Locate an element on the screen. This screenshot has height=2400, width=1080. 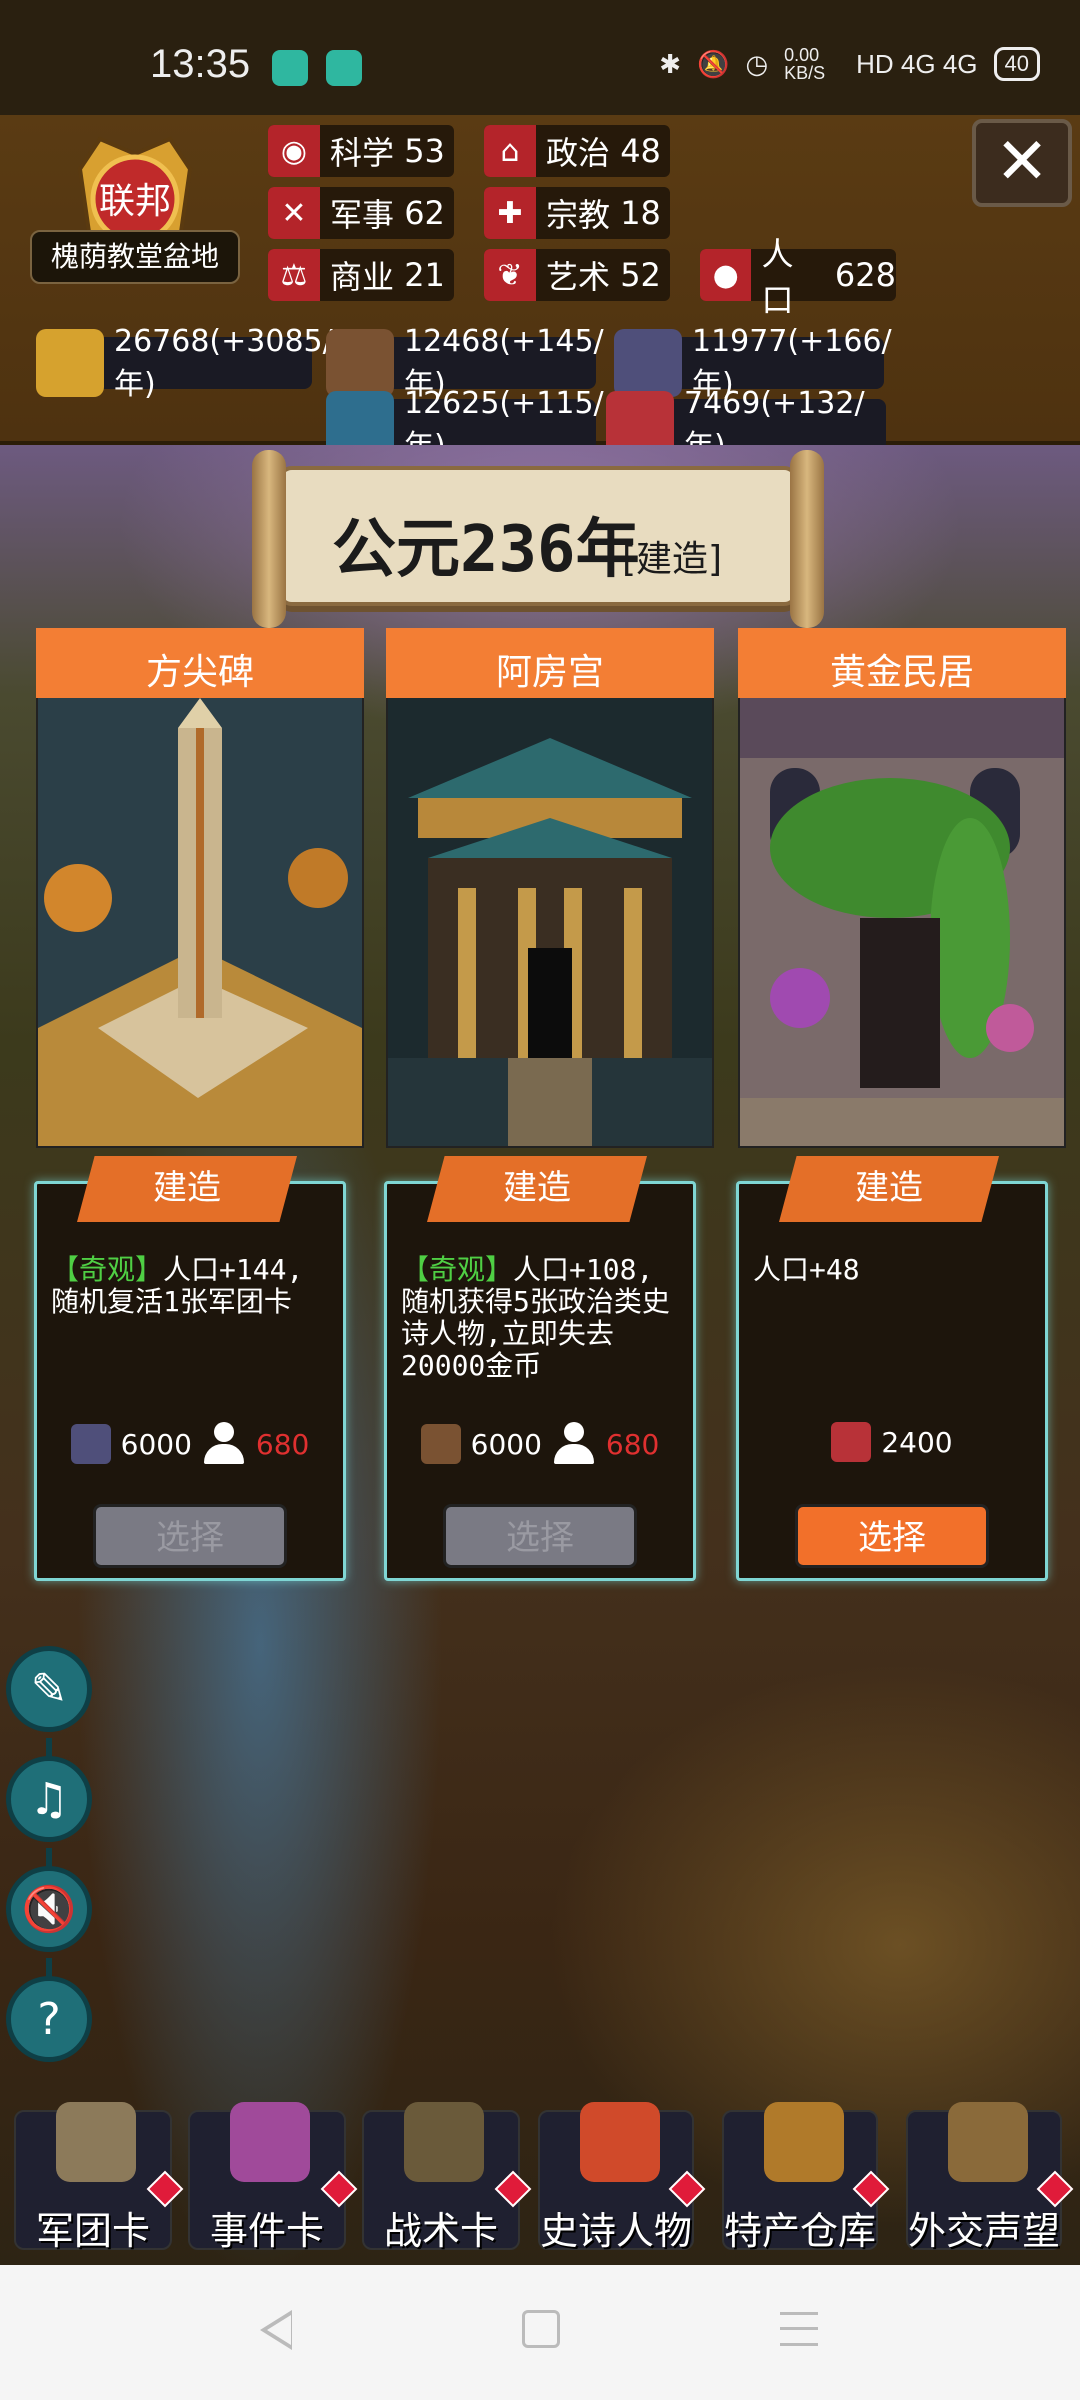
card-cost: 6000 680 is located at coordinates (190, 1444).